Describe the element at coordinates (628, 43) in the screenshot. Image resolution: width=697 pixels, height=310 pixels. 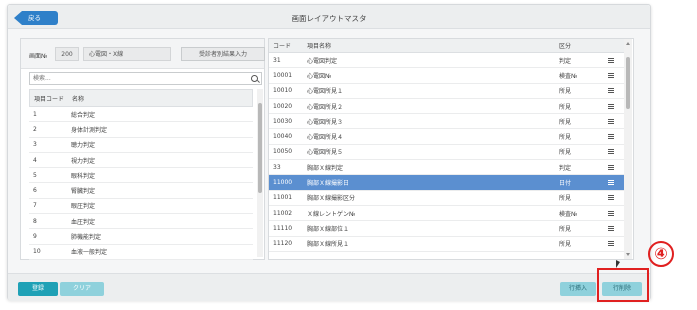
I see `scroll-up-icon` at that location.